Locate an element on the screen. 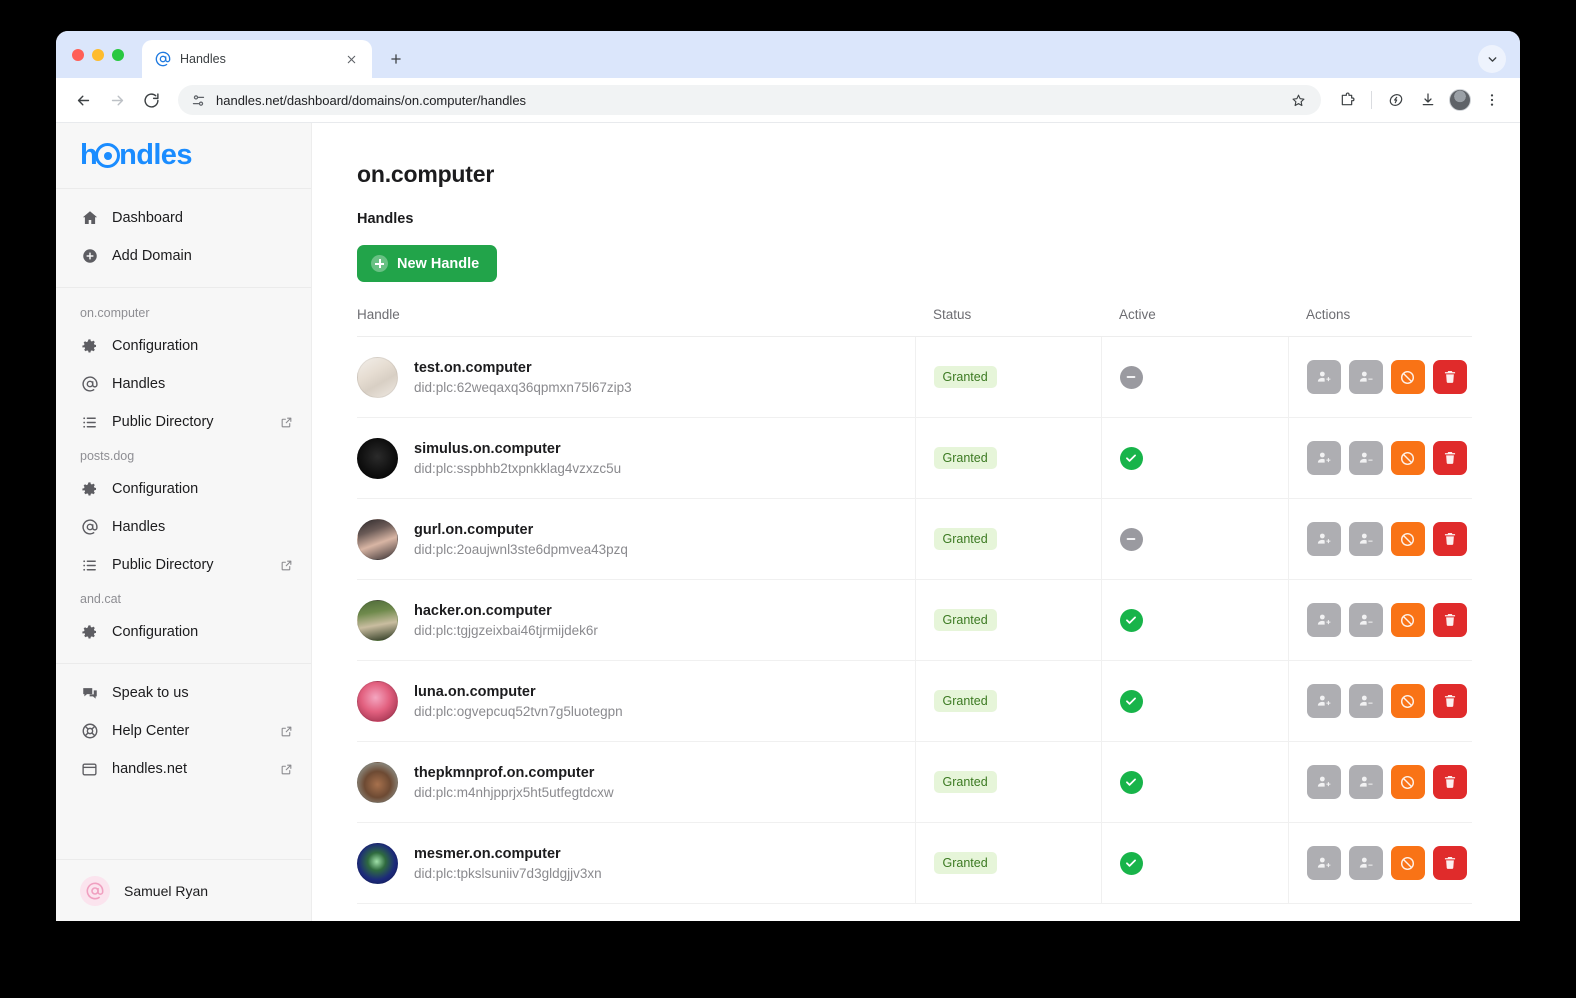  sidebar-group-label: posts.dog is located at coordinates (107, 456).